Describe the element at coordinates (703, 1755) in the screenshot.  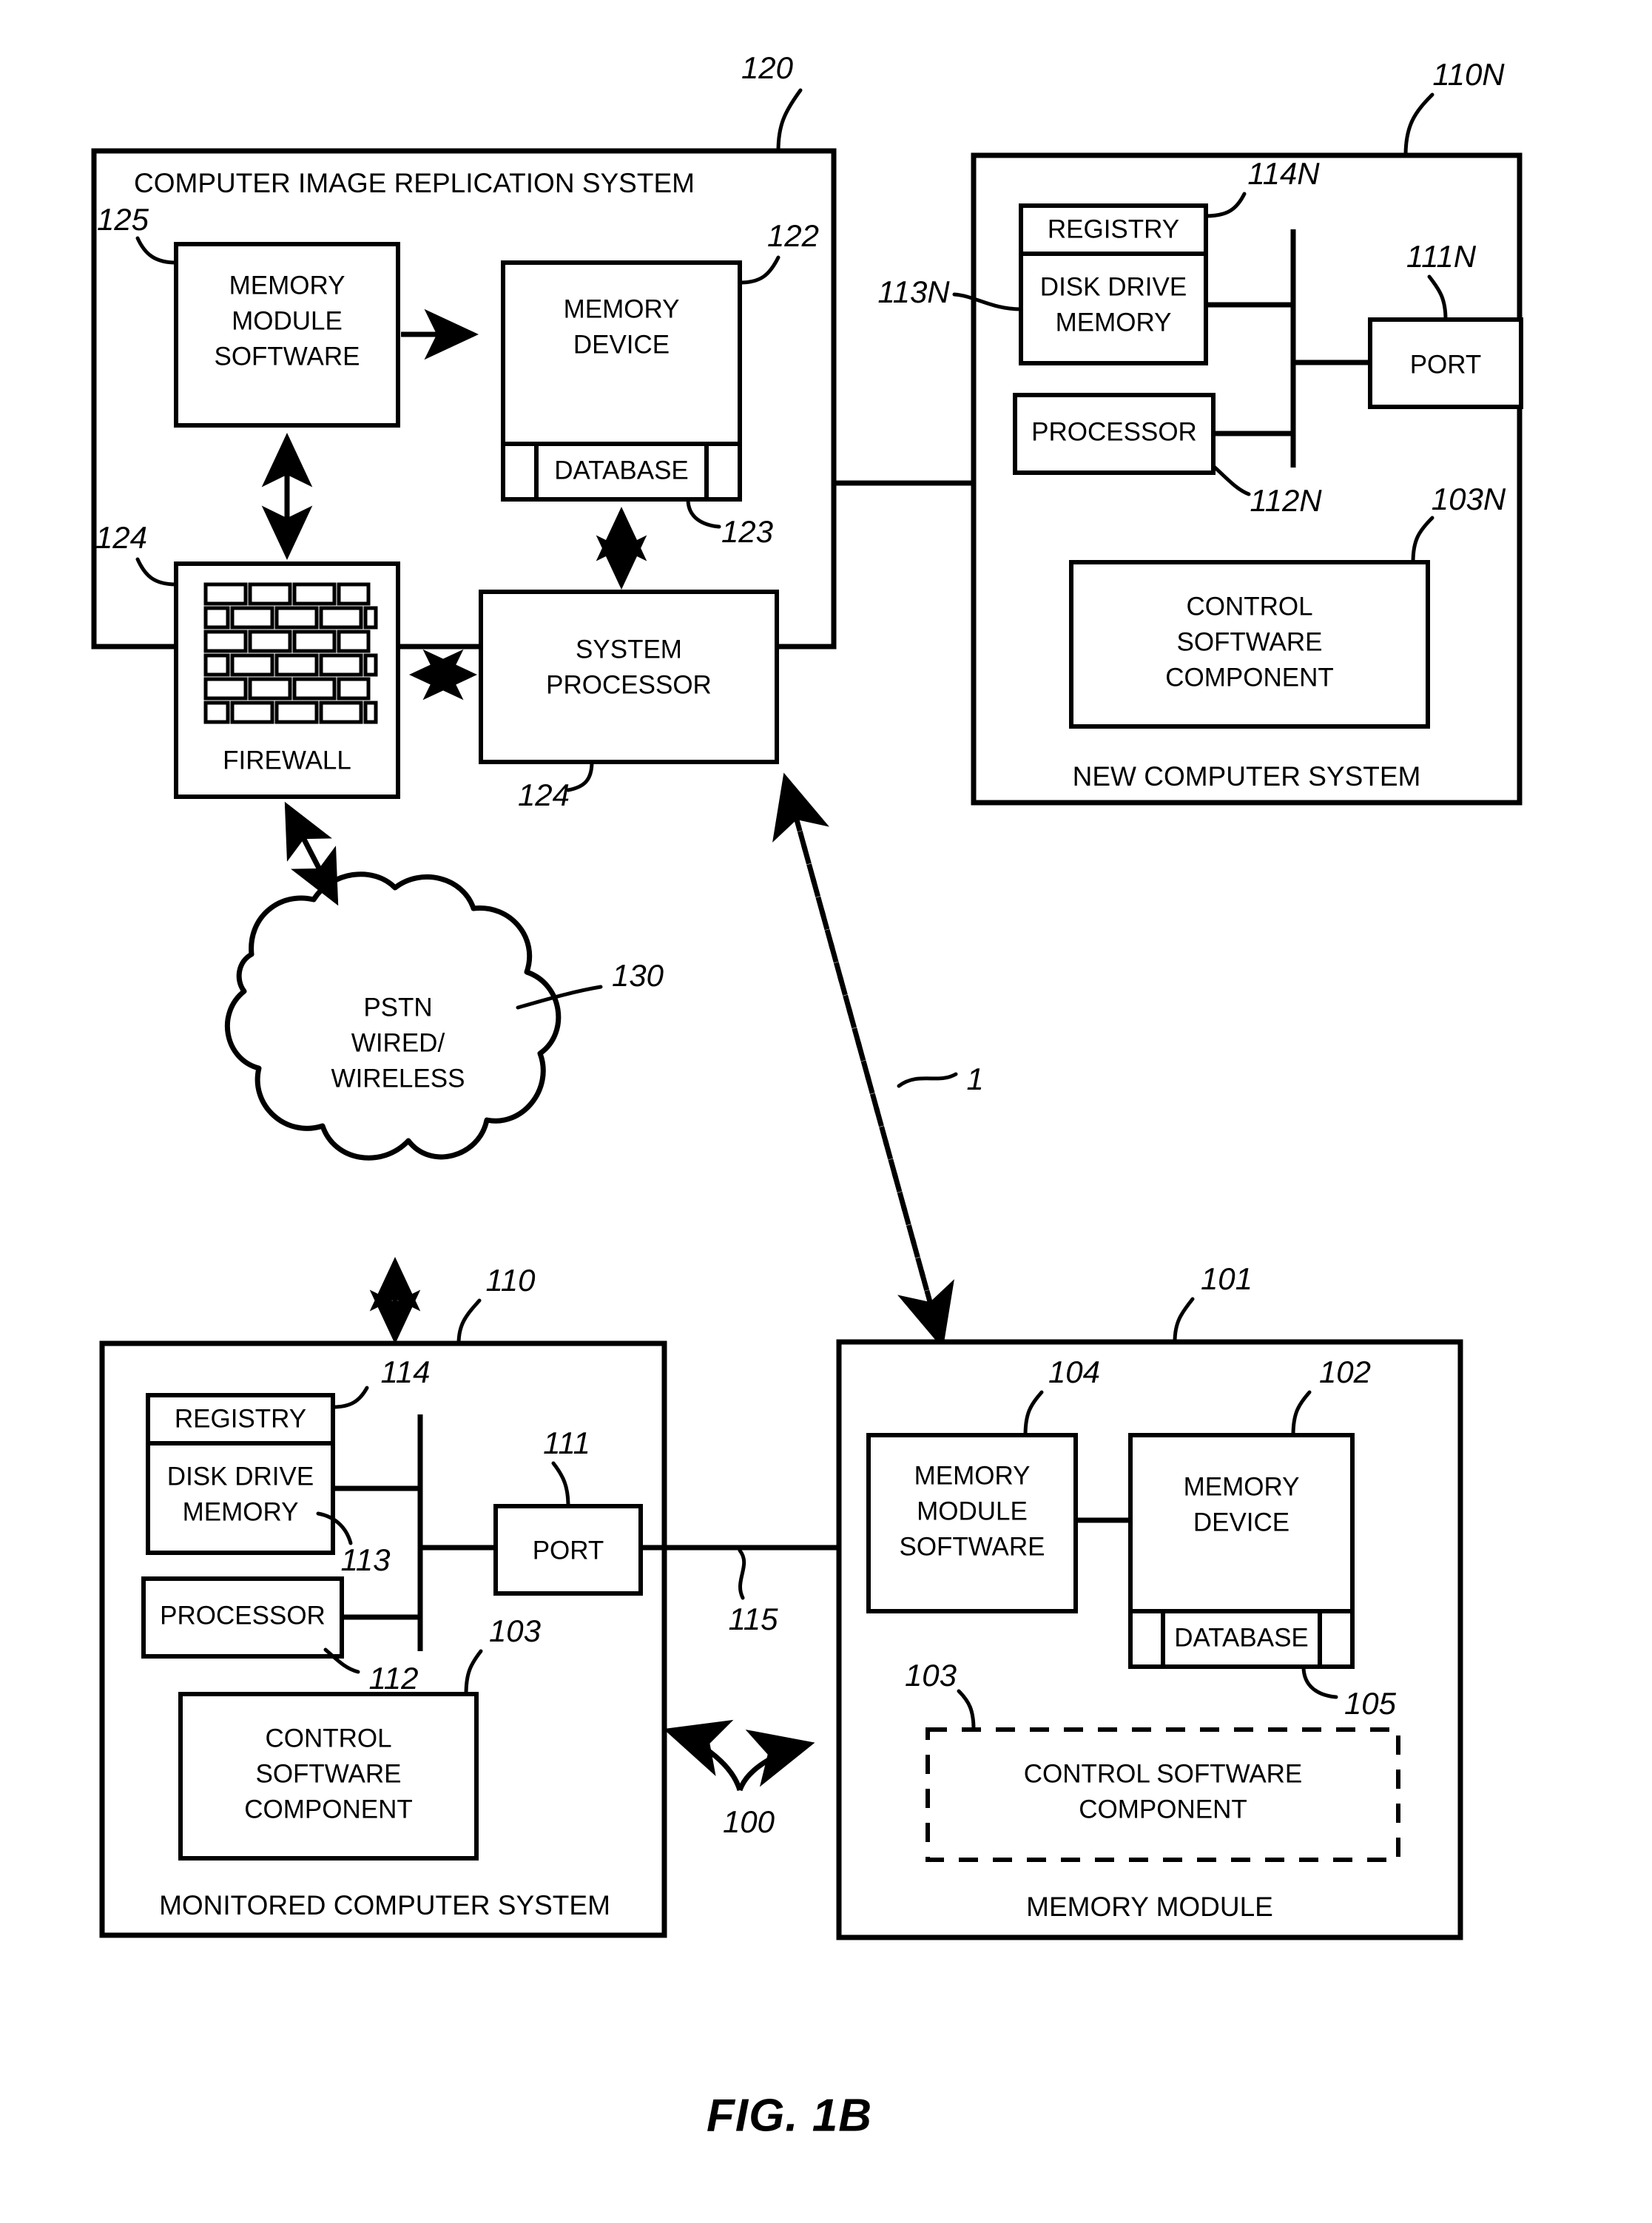
I see `arrow-100-left` at that location.